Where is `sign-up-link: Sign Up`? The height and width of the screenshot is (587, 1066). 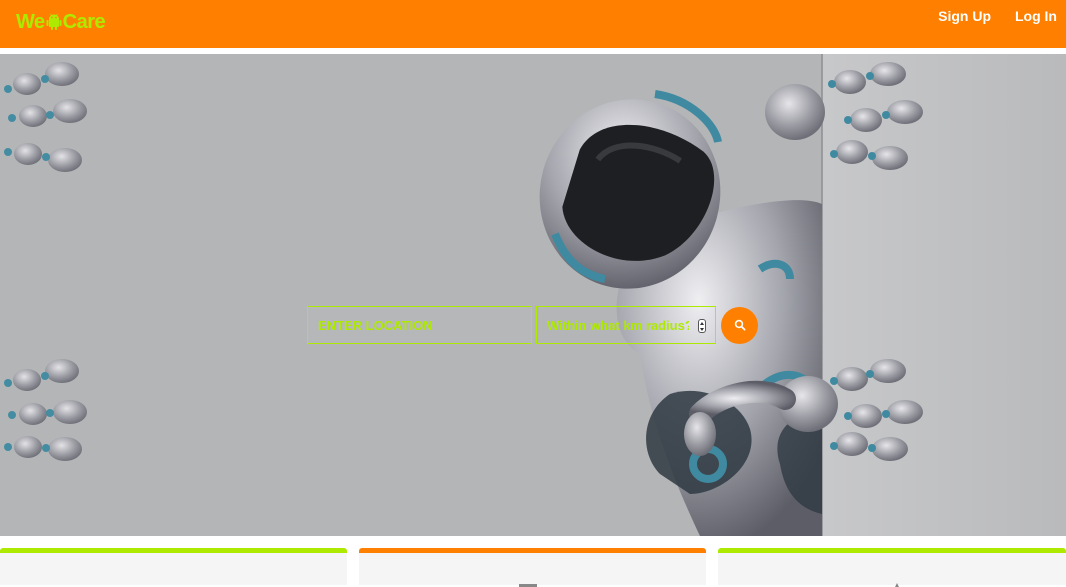 sign-up-link: Sign Up is located at coordinates (964, 16).